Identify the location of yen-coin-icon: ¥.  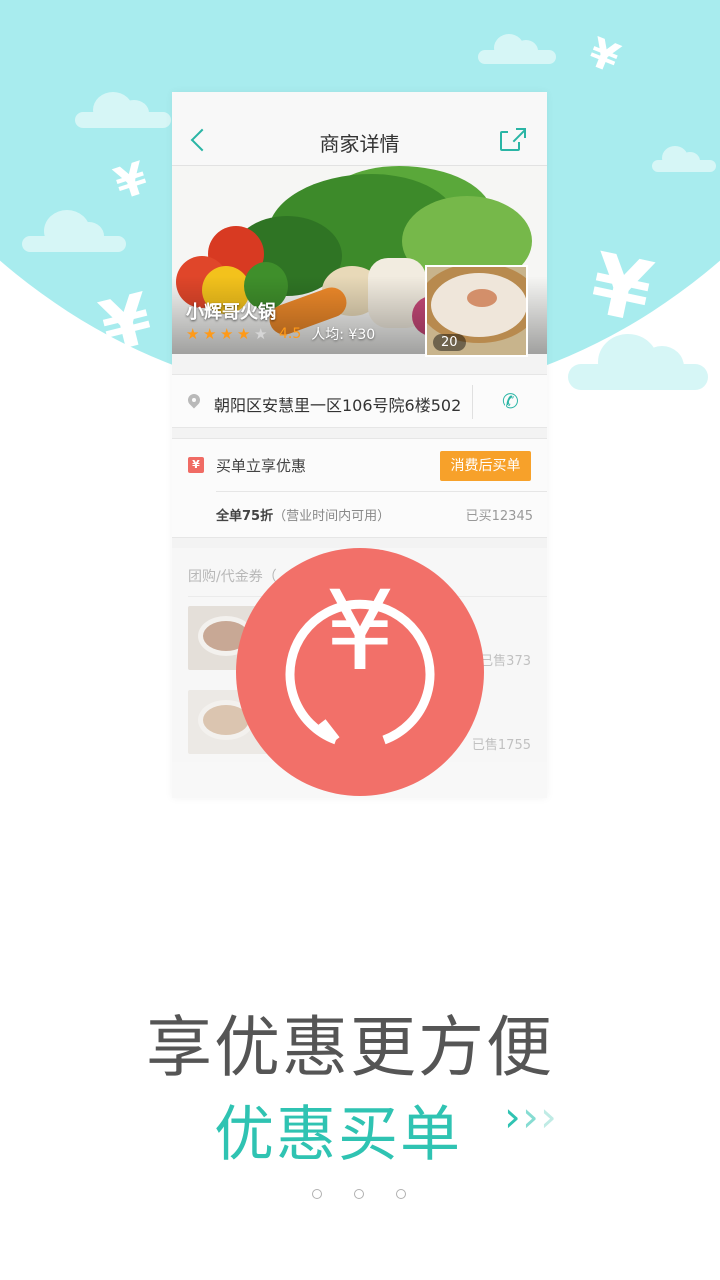
(360, 672).